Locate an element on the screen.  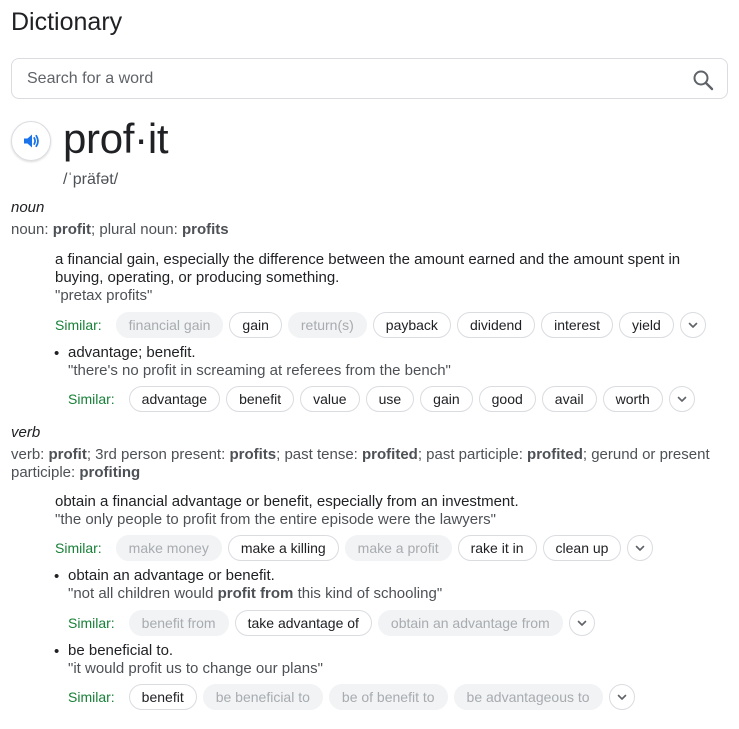
similar-word-chip: be of benefit to is located at coordinates (388, 697).